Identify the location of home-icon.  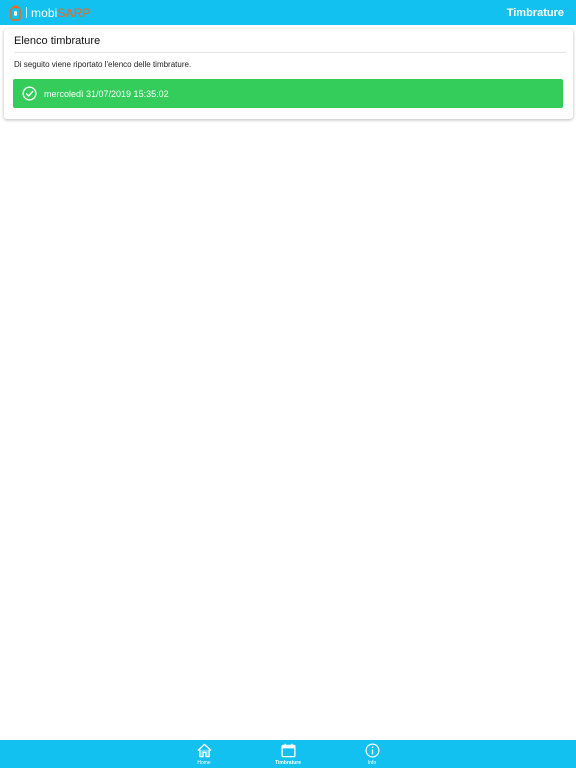
(204, 750).